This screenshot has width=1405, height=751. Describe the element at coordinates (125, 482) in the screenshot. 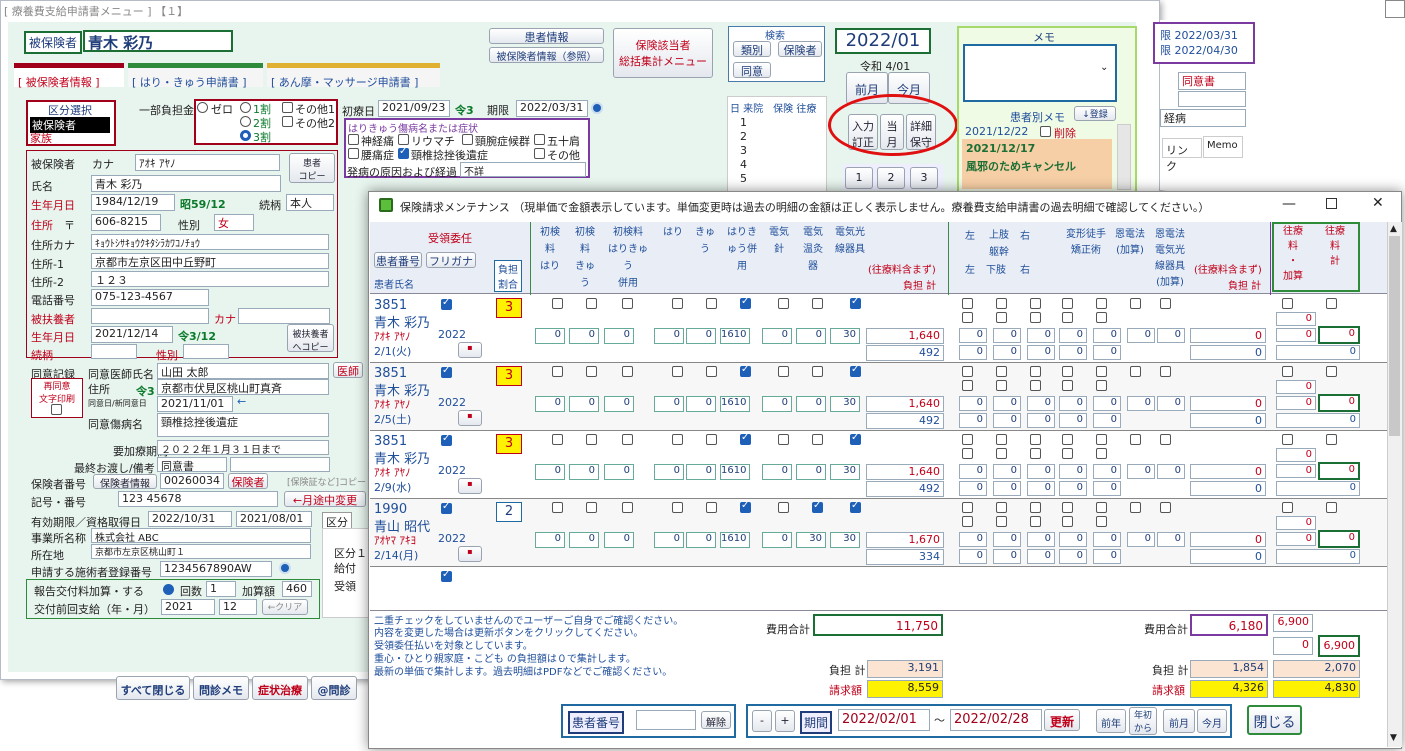

I see `insurer-info-button: 保険者情報` at that location.